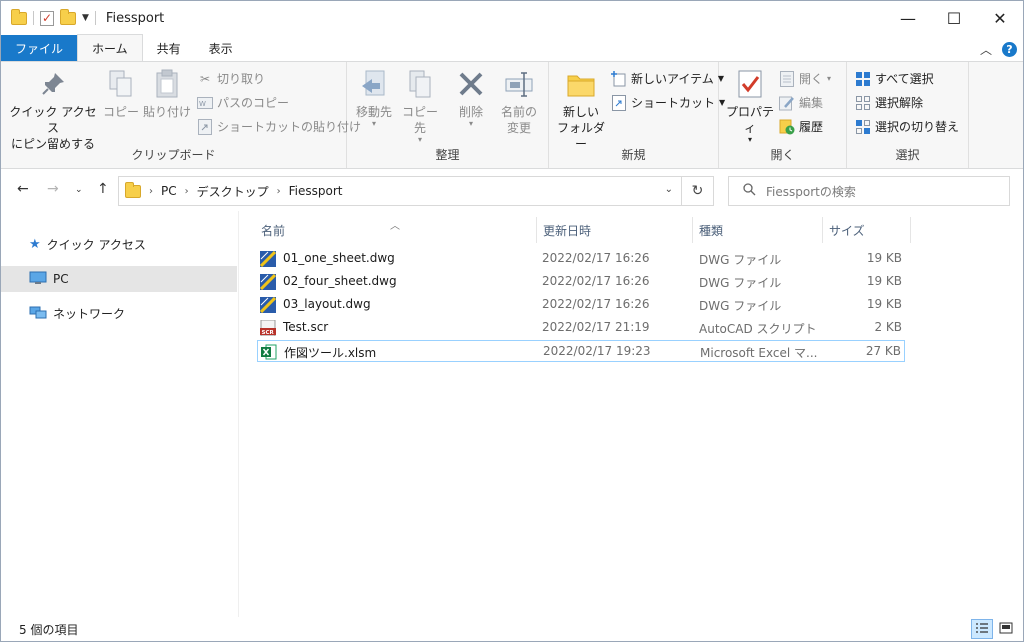  I want to click on select-none-button: 選択解除, so click(889, 102).